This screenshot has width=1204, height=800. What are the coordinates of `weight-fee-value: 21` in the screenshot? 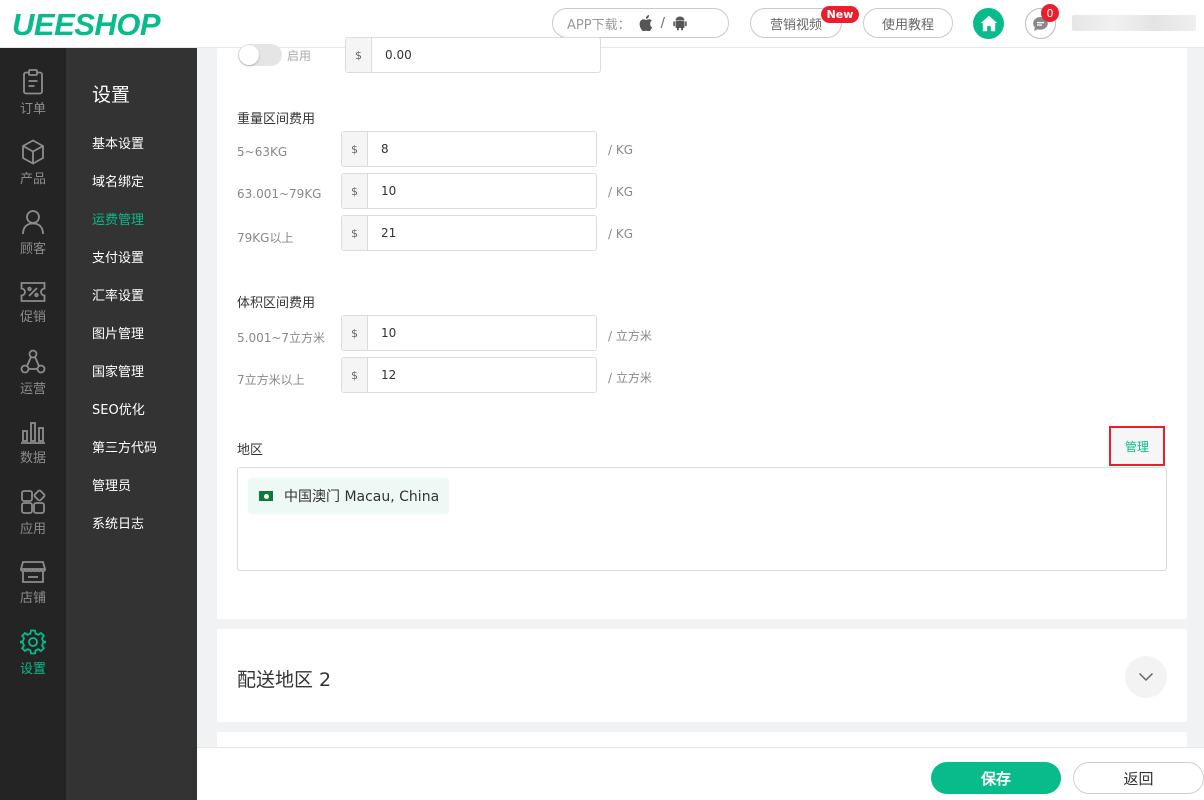 It's located at (389, 233).